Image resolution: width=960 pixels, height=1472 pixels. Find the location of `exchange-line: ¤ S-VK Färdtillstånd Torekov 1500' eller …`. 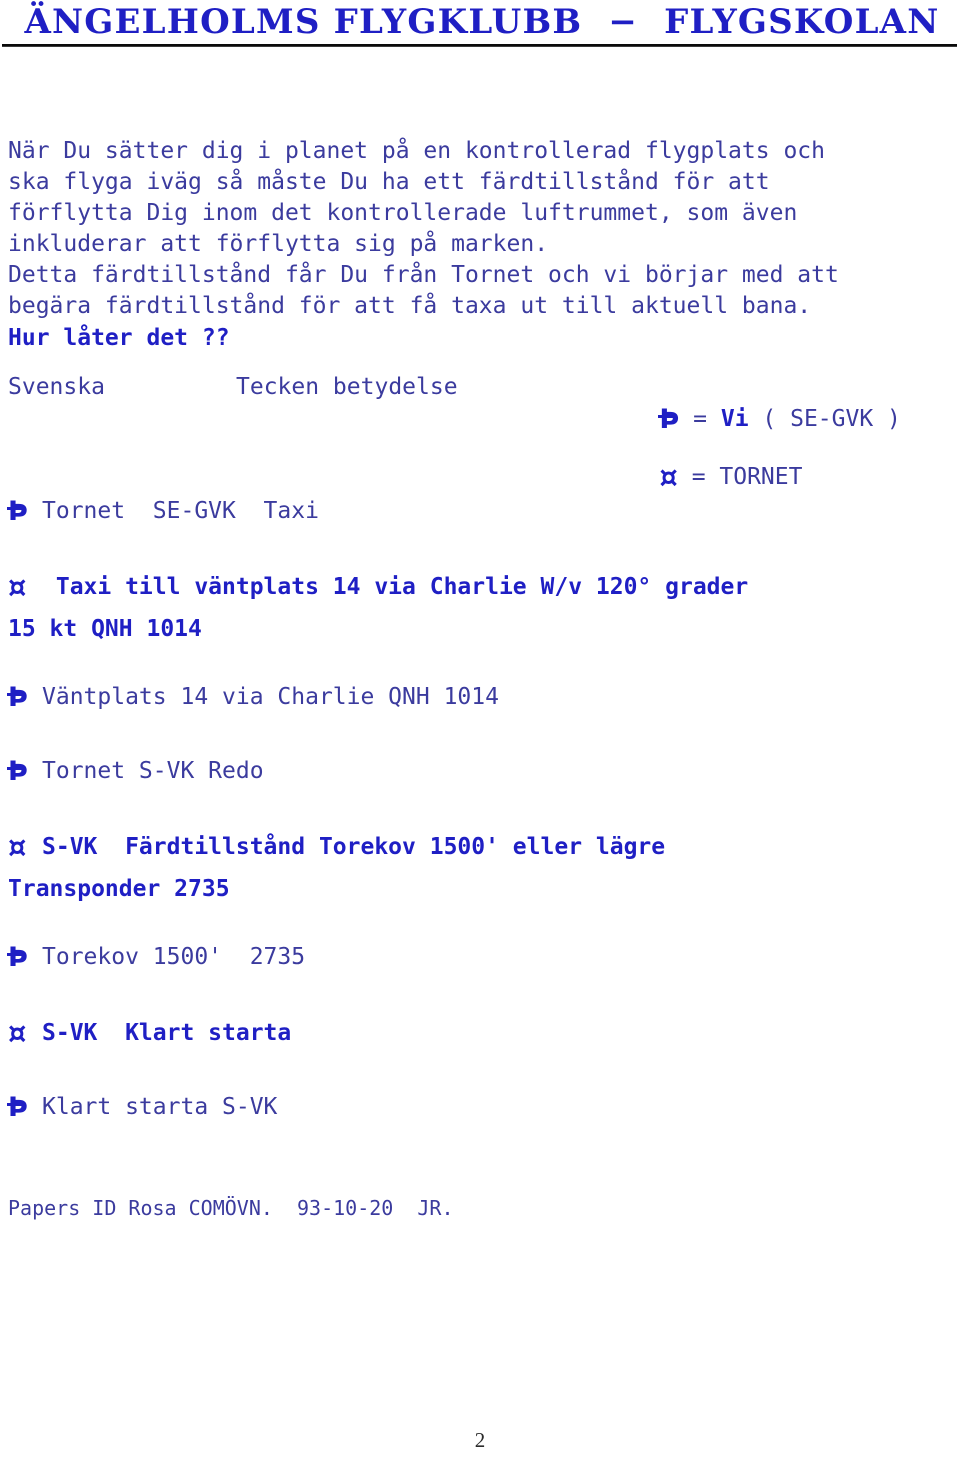

exchange-line: ¤ S-VK Färdtillstånd Torekov 1500' eller … is located at coordinates (480, 867).